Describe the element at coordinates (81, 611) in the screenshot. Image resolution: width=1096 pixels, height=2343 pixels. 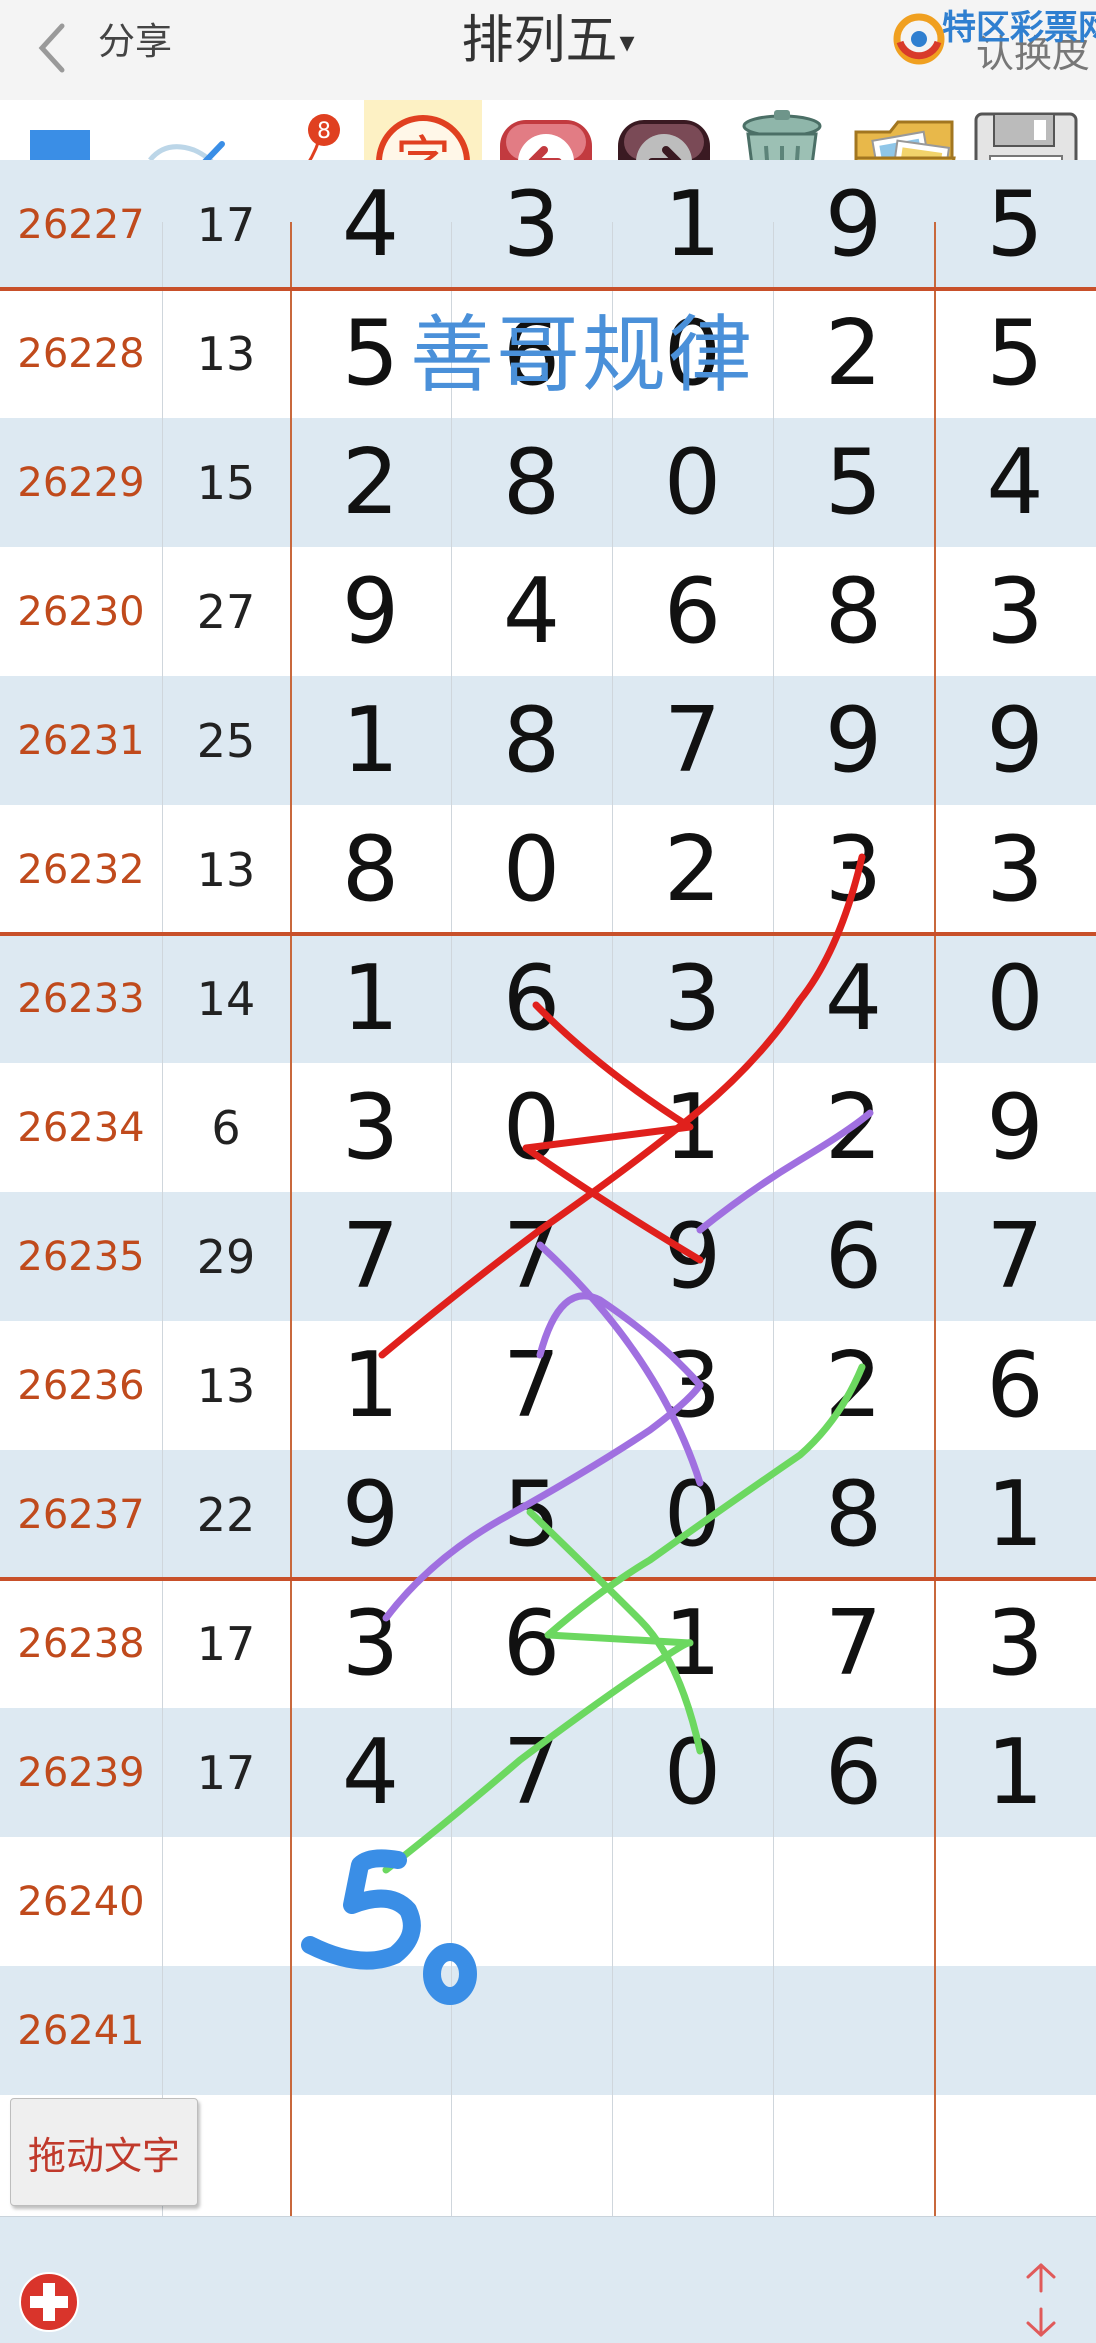
I see `issue-number: 26230` at that location.